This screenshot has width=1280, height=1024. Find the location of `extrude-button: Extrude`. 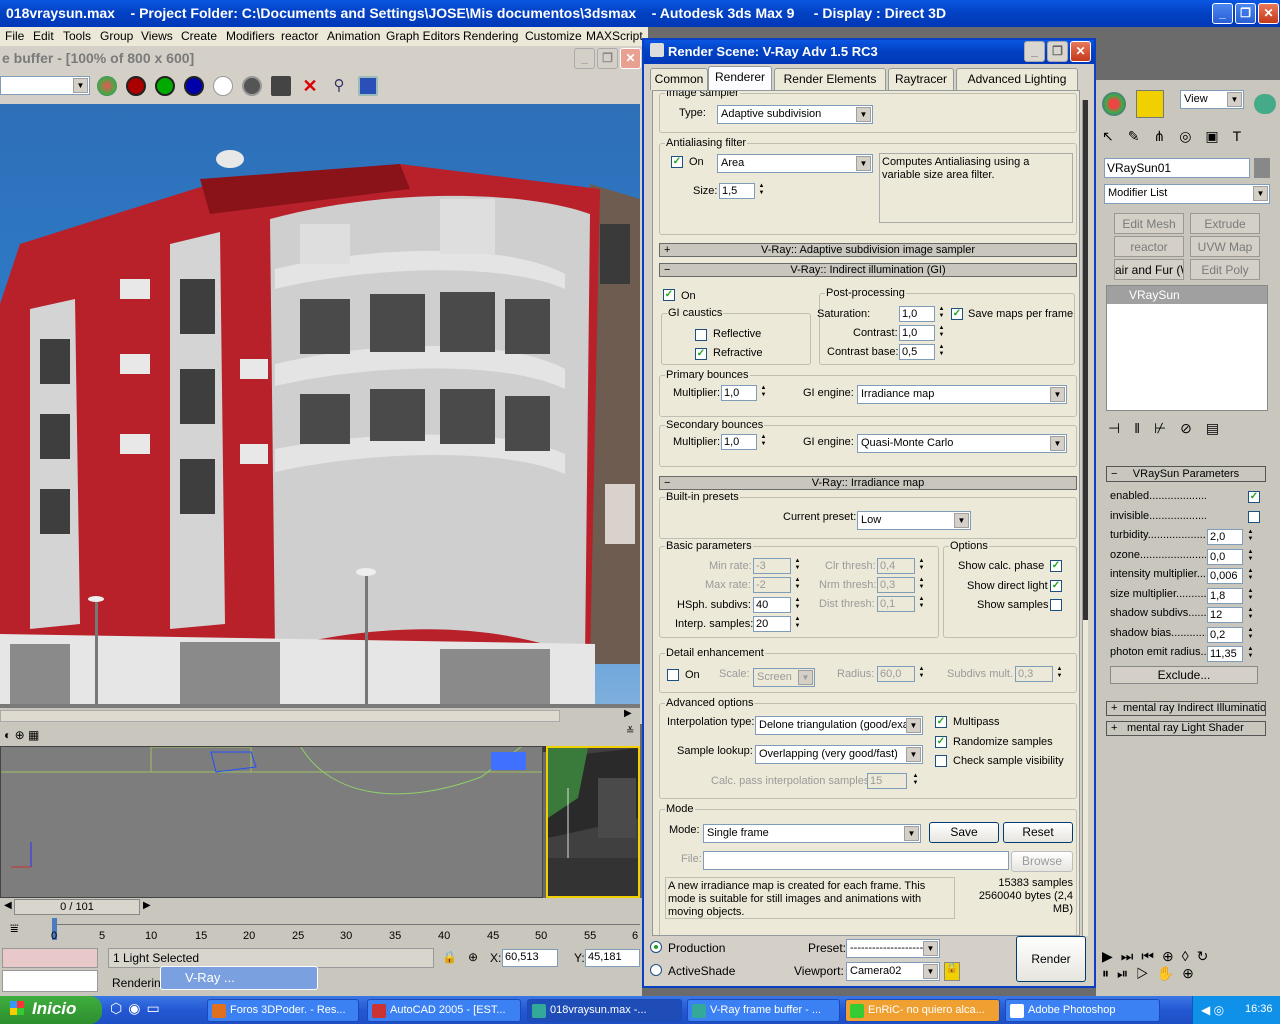

extrude-button: Extrude is located at coordinates (1225, 223).